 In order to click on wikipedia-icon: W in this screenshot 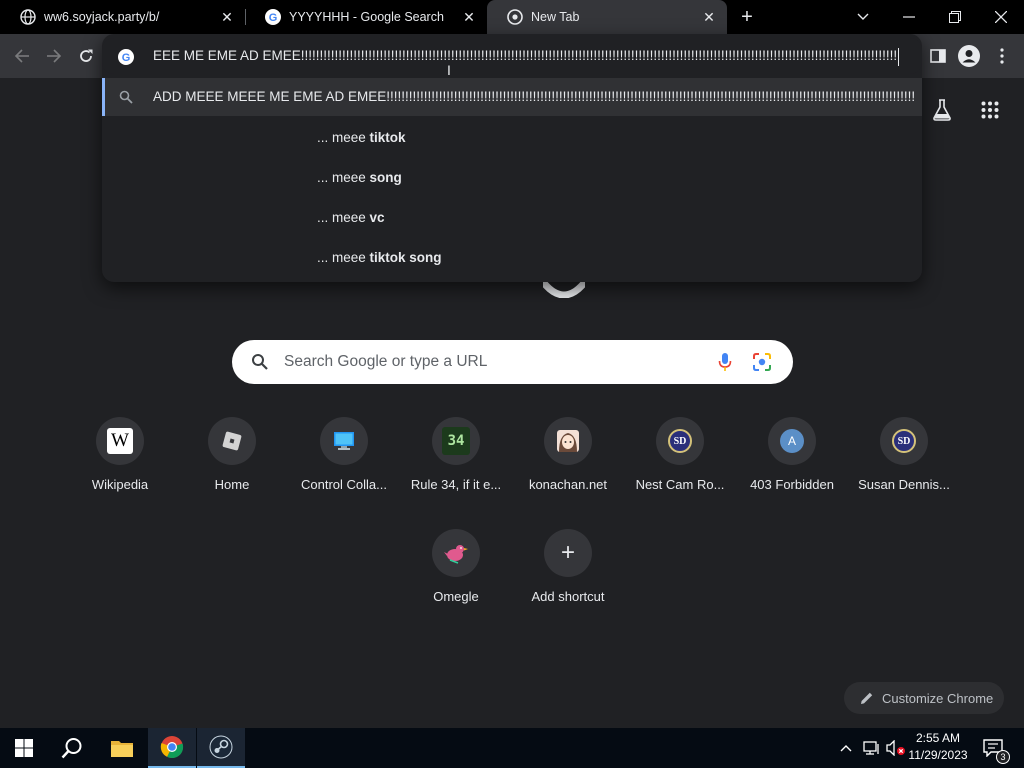, I will do `click(120, 441)`.